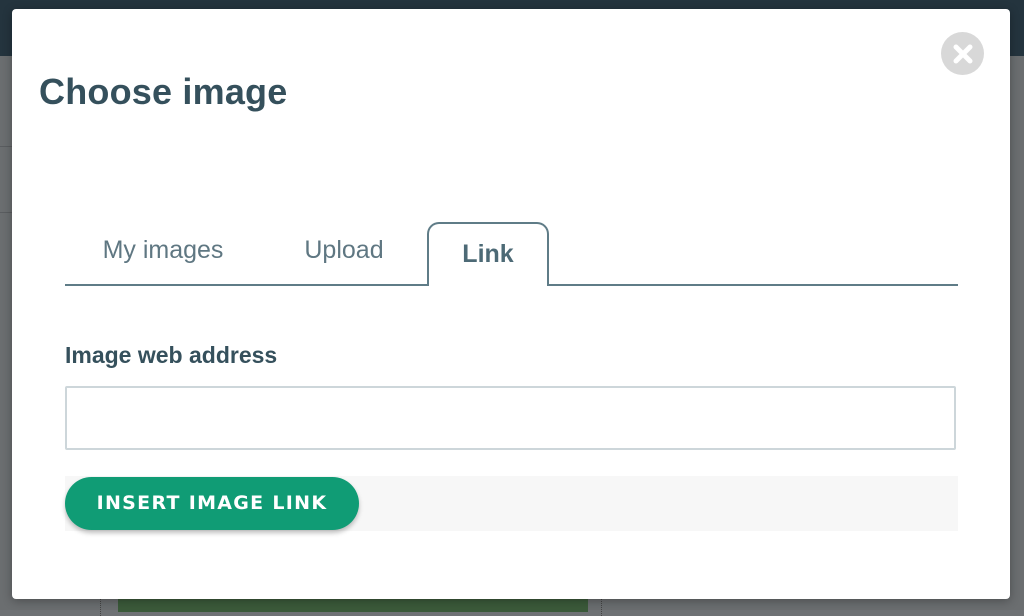 The height and width of the screenshot is (616, 1024). Describe the element at coordinates (171, 355) in the screenshot. I see `image-web-address-label: Image web address` at that location.